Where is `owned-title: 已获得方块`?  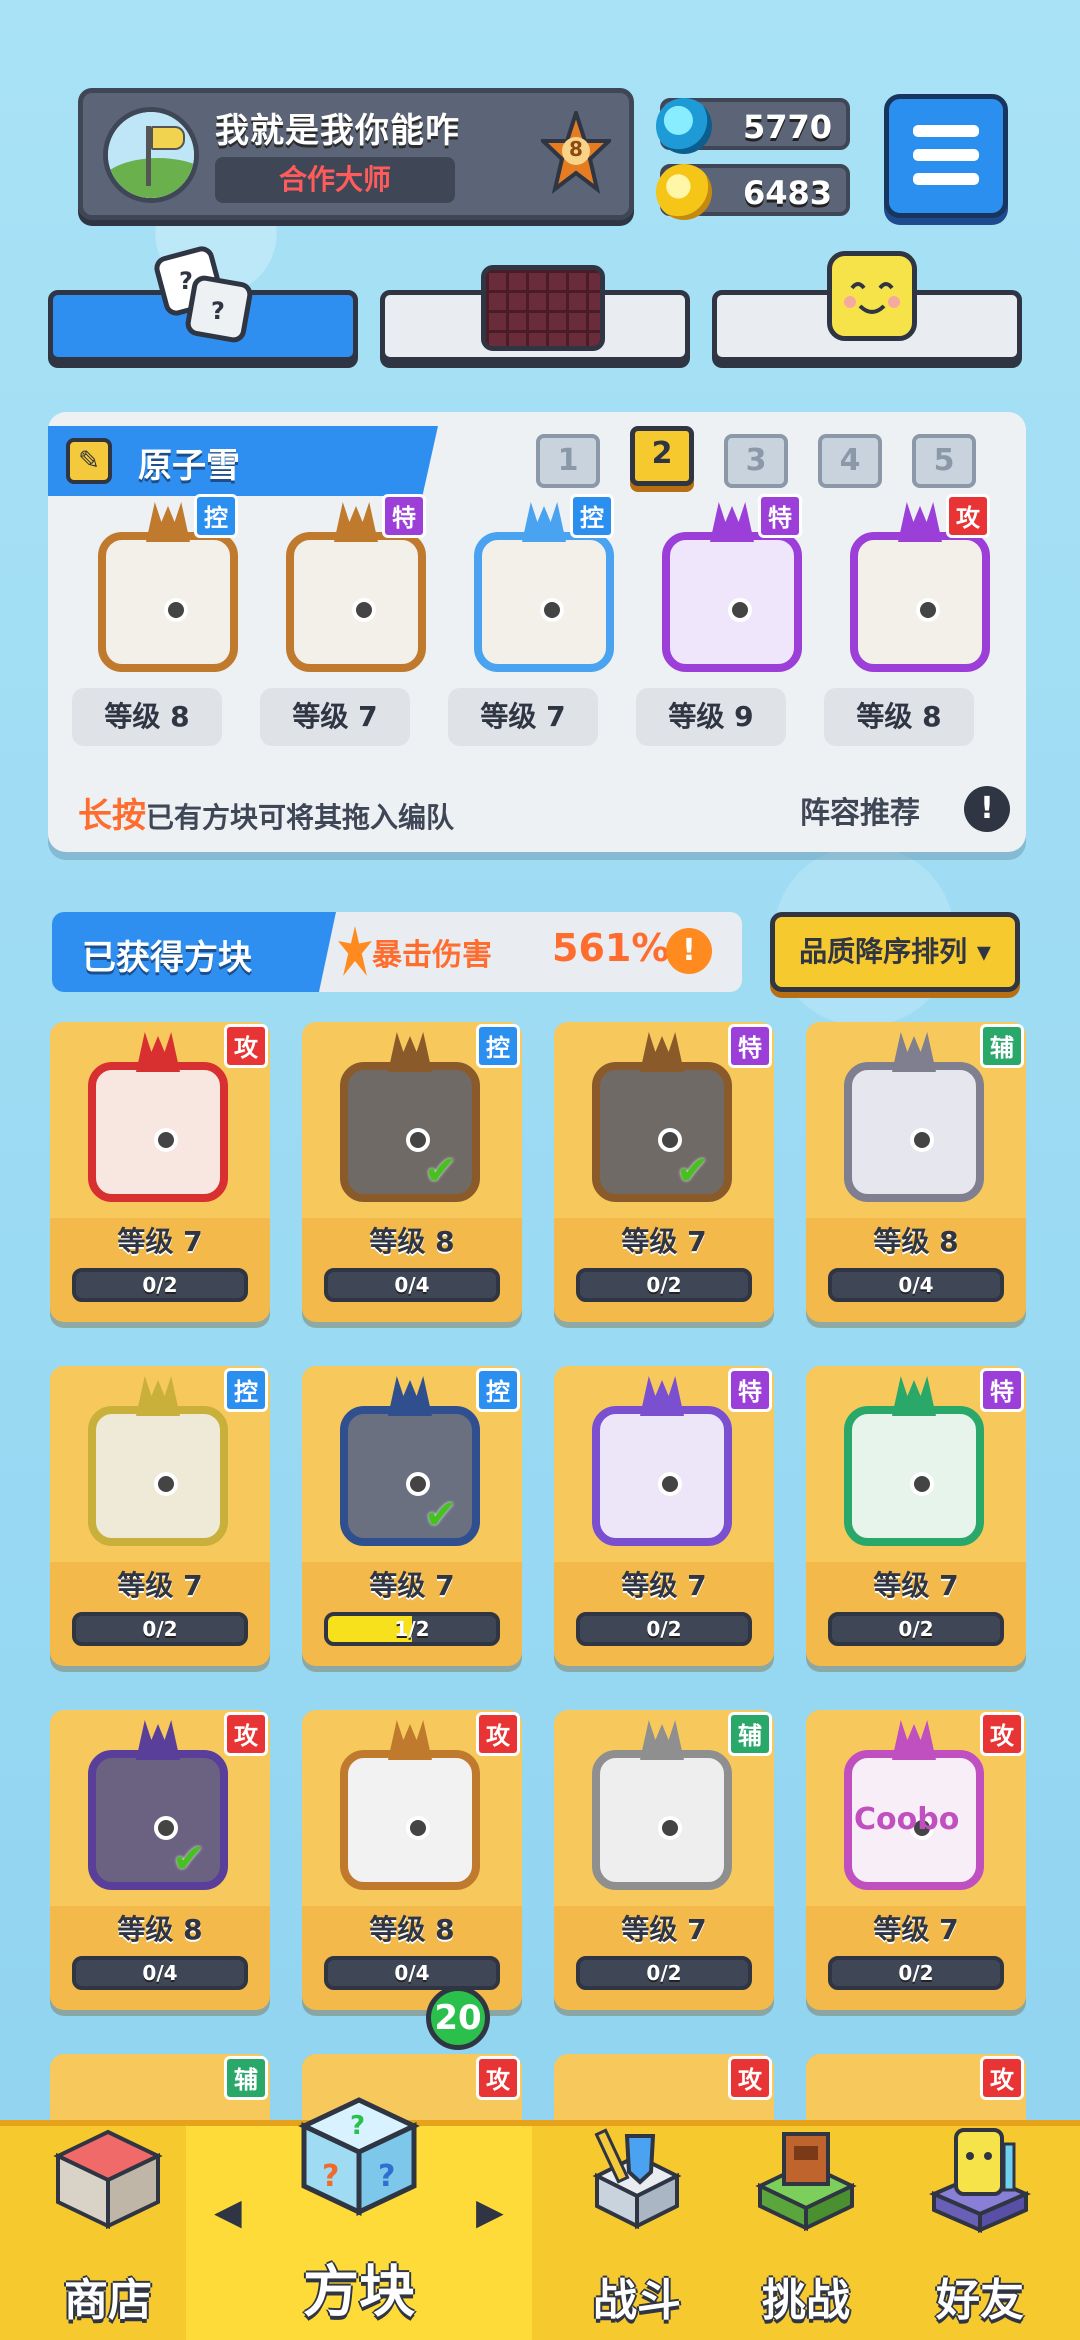
owned-title: 已获得方块 is located at coordinates (167, 958).